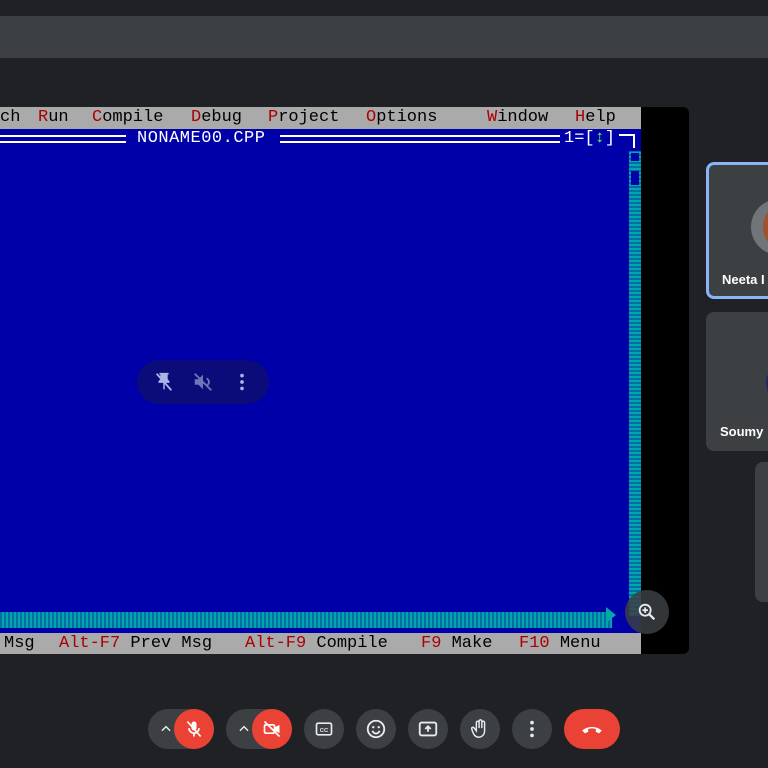 Image resolution: width=768 pixels, height=768 pixels. I want to click on menu-item-window: Window, so click(517, 118).